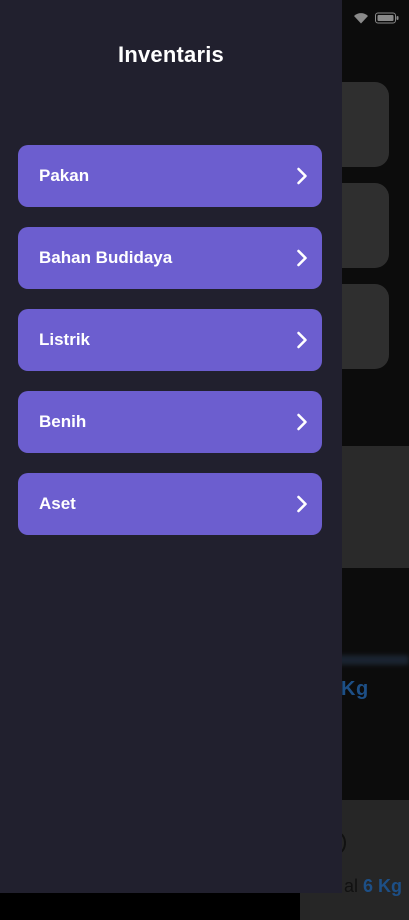 Image resolution: width=409 pixels, height=920 pixels. I want to click on background-value: Kg, so click(355, 689).